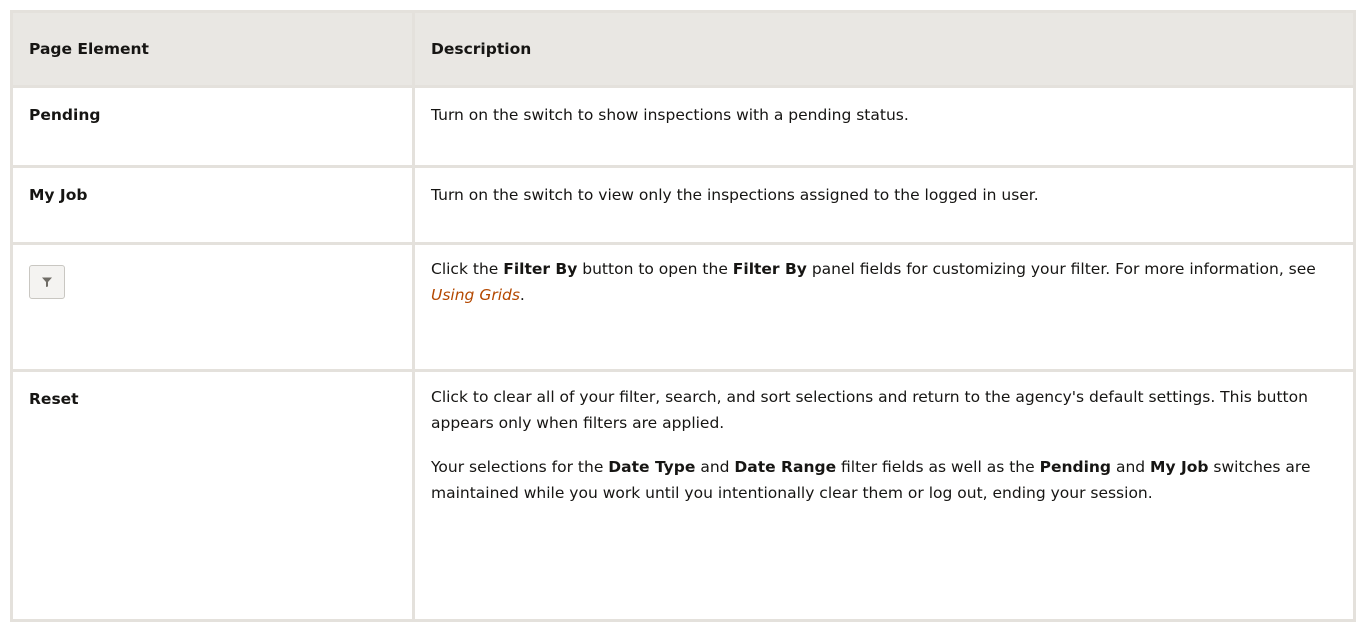 Image resolution: width=1356 pixels, height=622 pixels. What do you see at coordinates (938, 467) in the screenshot?
I see `text-segment: filter fields as well as the` at bounding box center [938, 467].